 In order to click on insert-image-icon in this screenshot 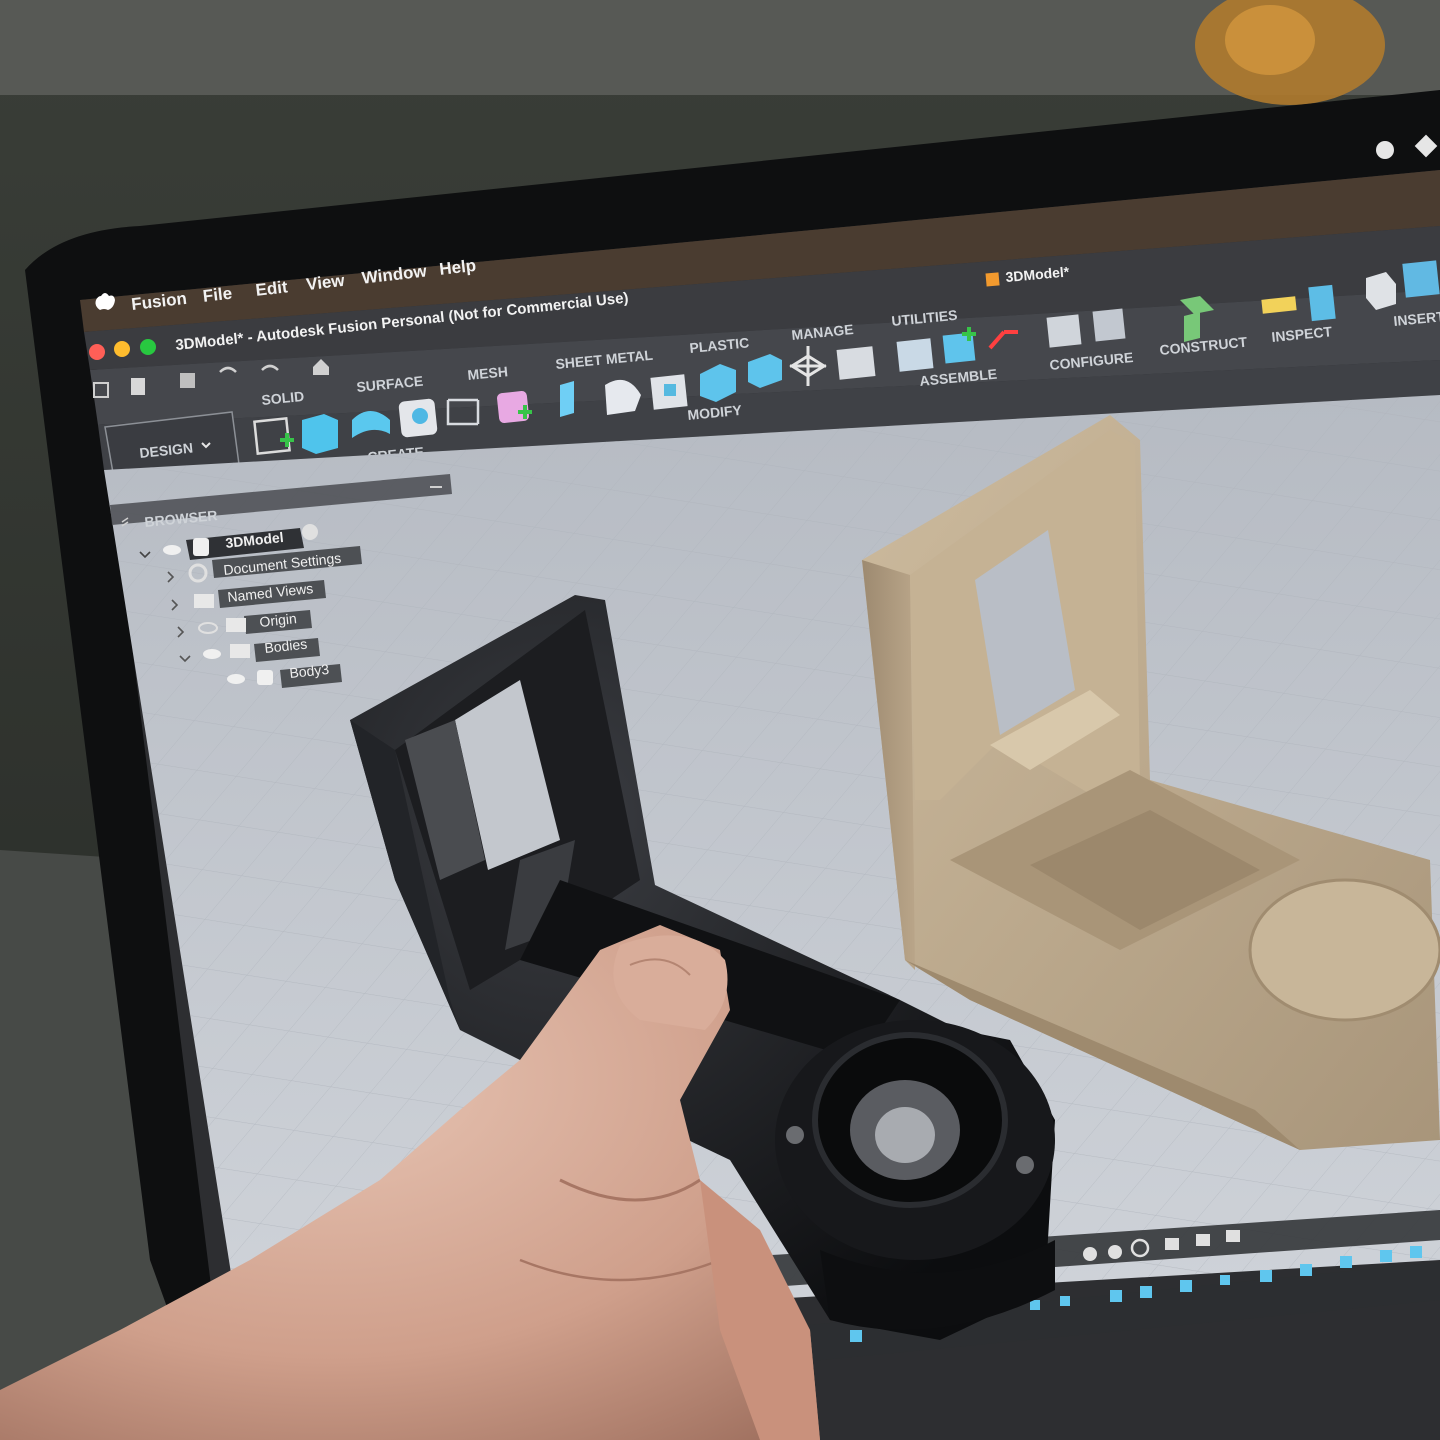, I will do `click(1421, 279)`.